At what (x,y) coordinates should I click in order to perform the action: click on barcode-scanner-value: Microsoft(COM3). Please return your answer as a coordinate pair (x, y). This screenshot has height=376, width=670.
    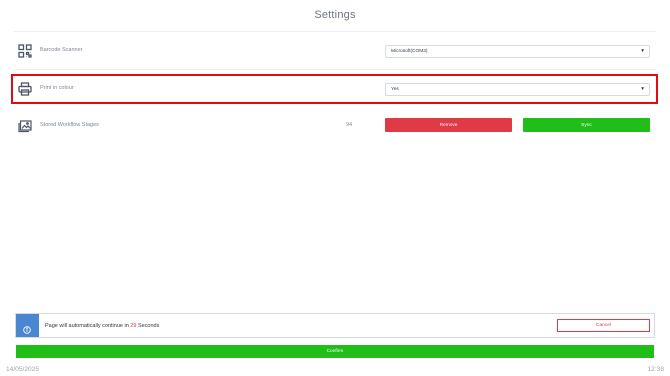
    Looking at the image, I should click on (409, 51).